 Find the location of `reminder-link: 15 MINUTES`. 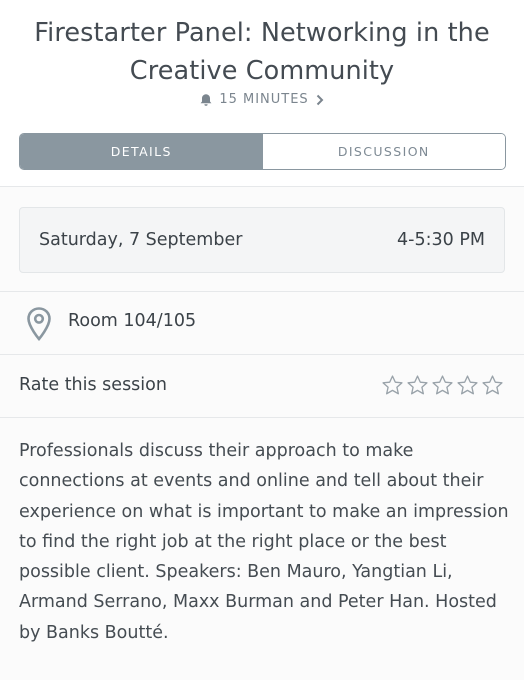

reminder-link: 15 MINUTES is located at coordinates (262, 99).